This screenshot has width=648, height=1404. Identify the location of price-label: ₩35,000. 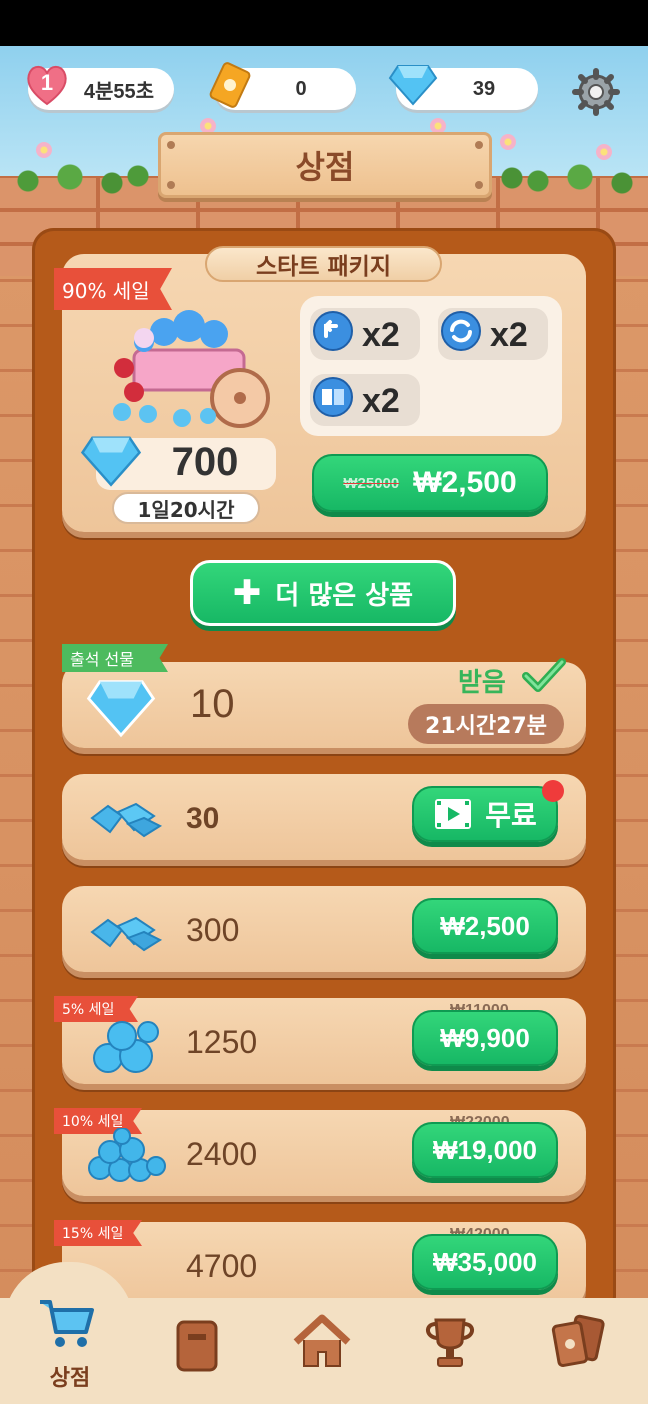
(485, 1261).